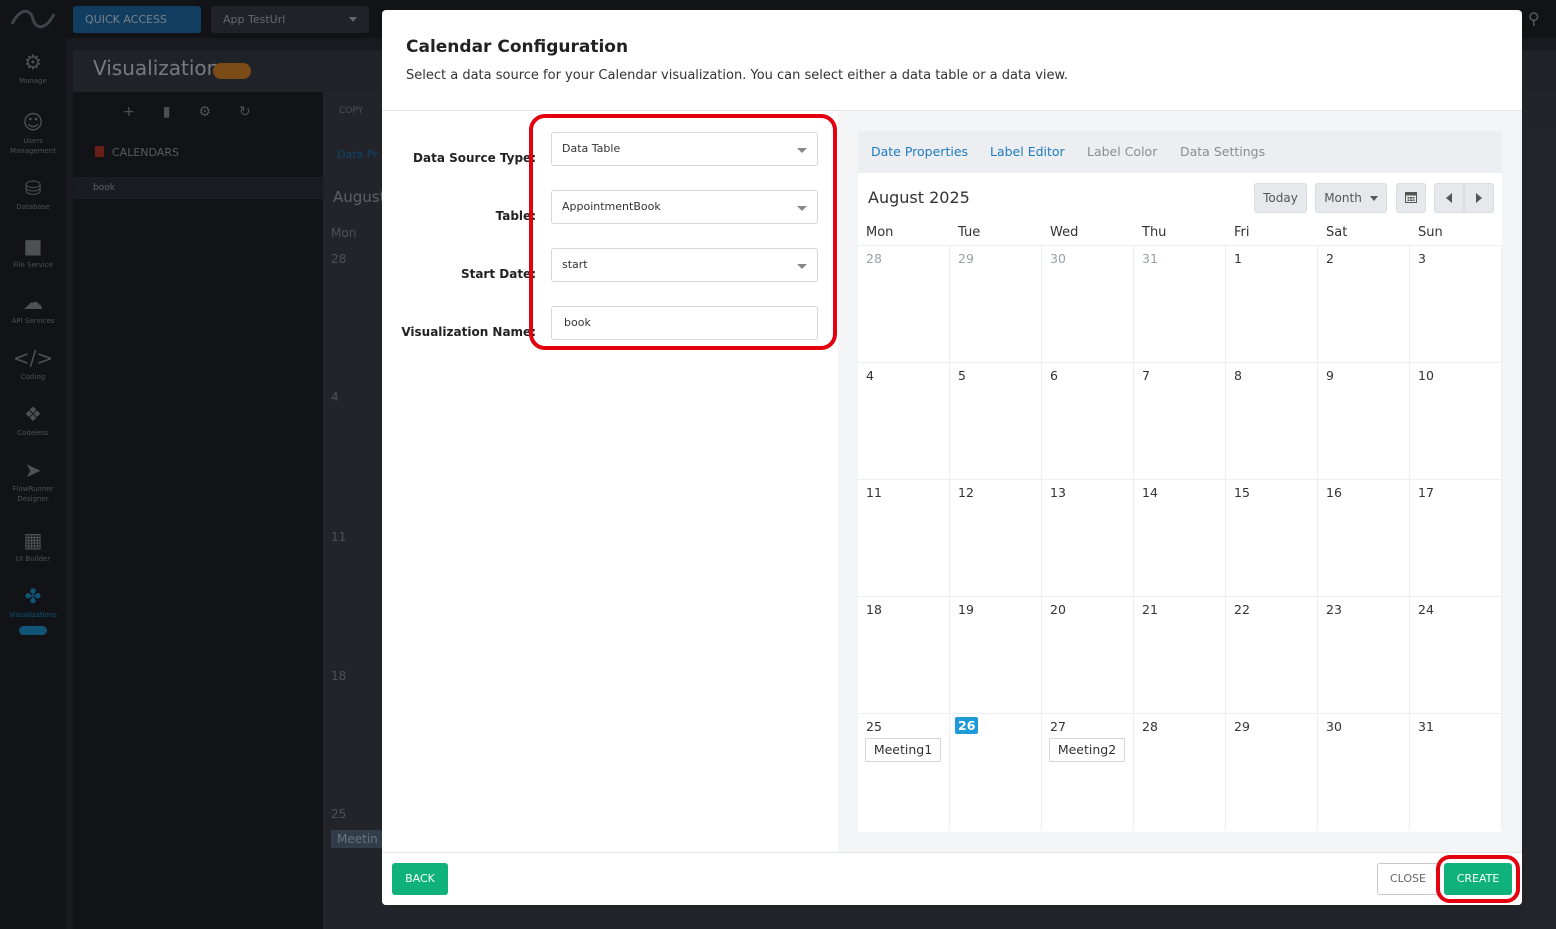 Image resolution: width=1556 pixels, height=929 pixels. Describe the element at coordinates (919, 151) in the screenshot. I see `tab-date-properties: Date Properties` at that location.